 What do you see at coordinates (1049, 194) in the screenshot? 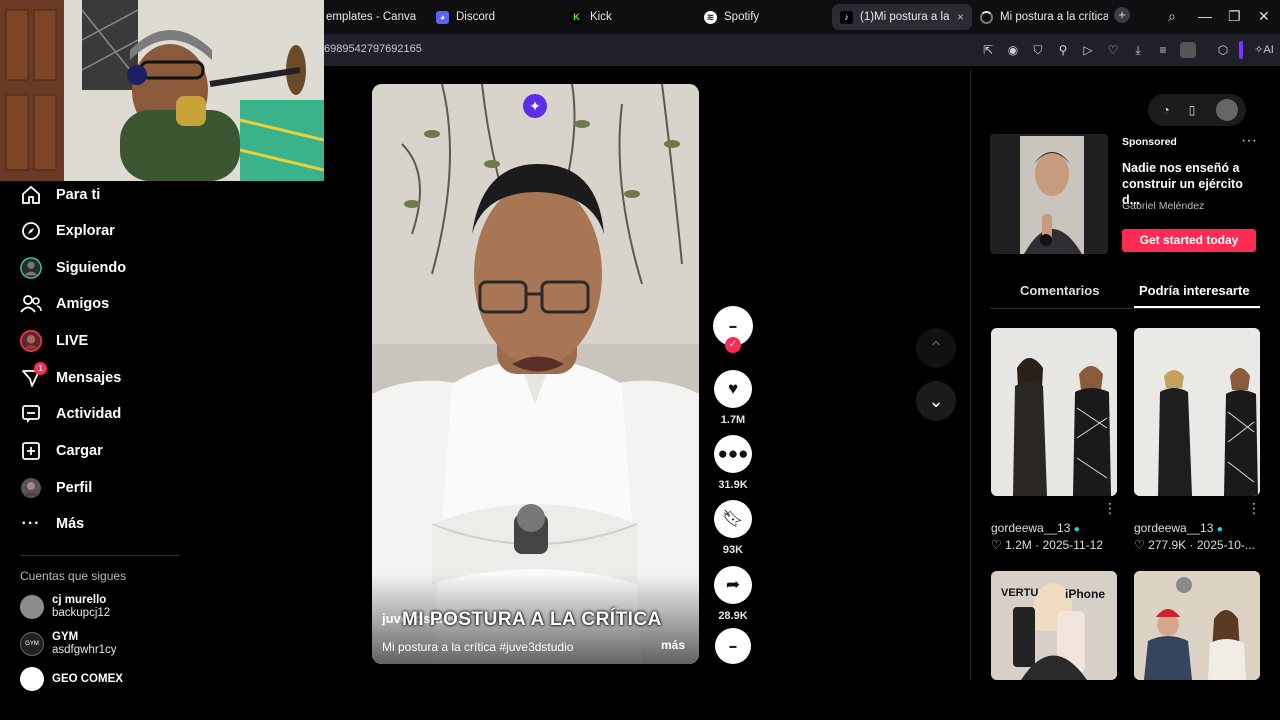
I see `ad-thumbnail` at bounding box center [1049, 194].